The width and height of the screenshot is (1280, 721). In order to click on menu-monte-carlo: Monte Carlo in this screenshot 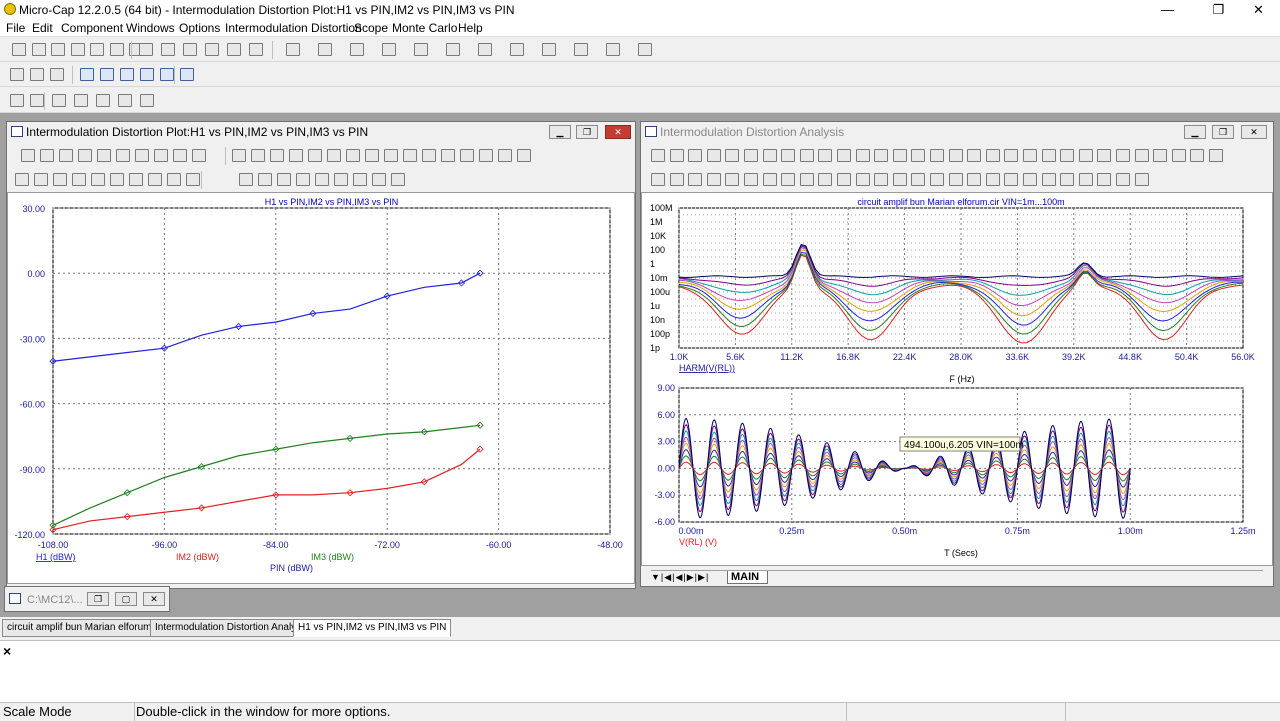, I will do `click(424, 28)`.